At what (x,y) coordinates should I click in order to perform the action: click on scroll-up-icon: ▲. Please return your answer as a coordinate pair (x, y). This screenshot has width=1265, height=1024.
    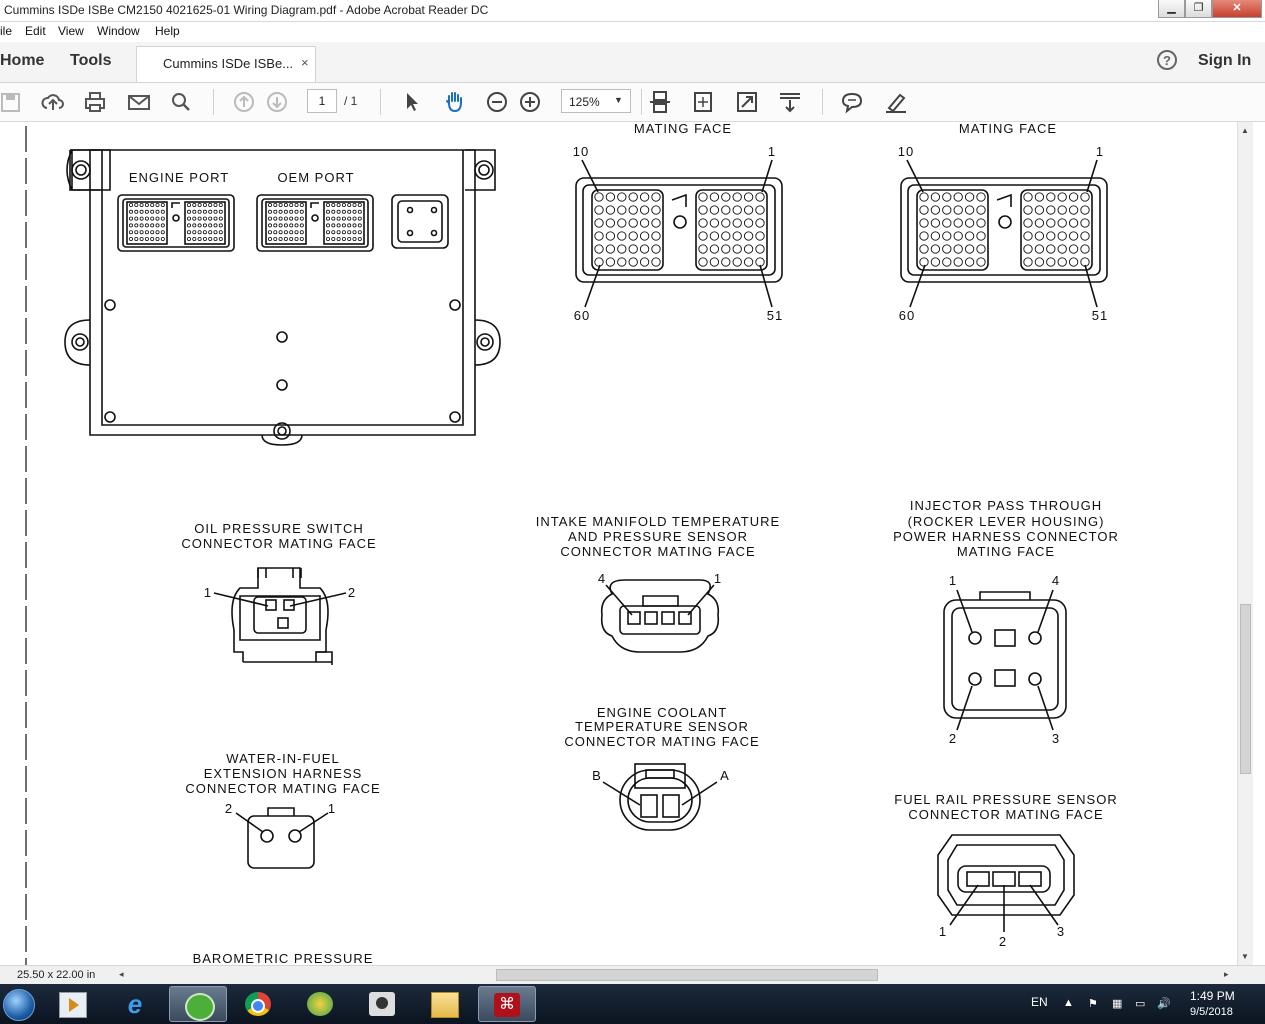
    Looking at the image, I should click on (1245, 130).